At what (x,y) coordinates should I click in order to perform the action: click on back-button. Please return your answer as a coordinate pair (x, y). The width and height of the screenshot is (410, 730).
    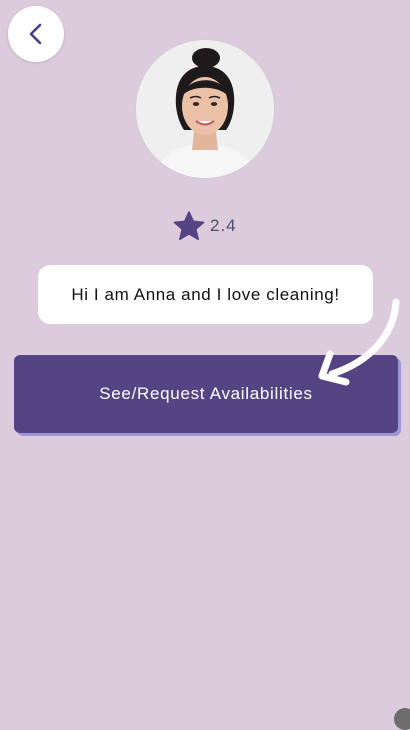
    Looking at the image, I should click on (36, 34).